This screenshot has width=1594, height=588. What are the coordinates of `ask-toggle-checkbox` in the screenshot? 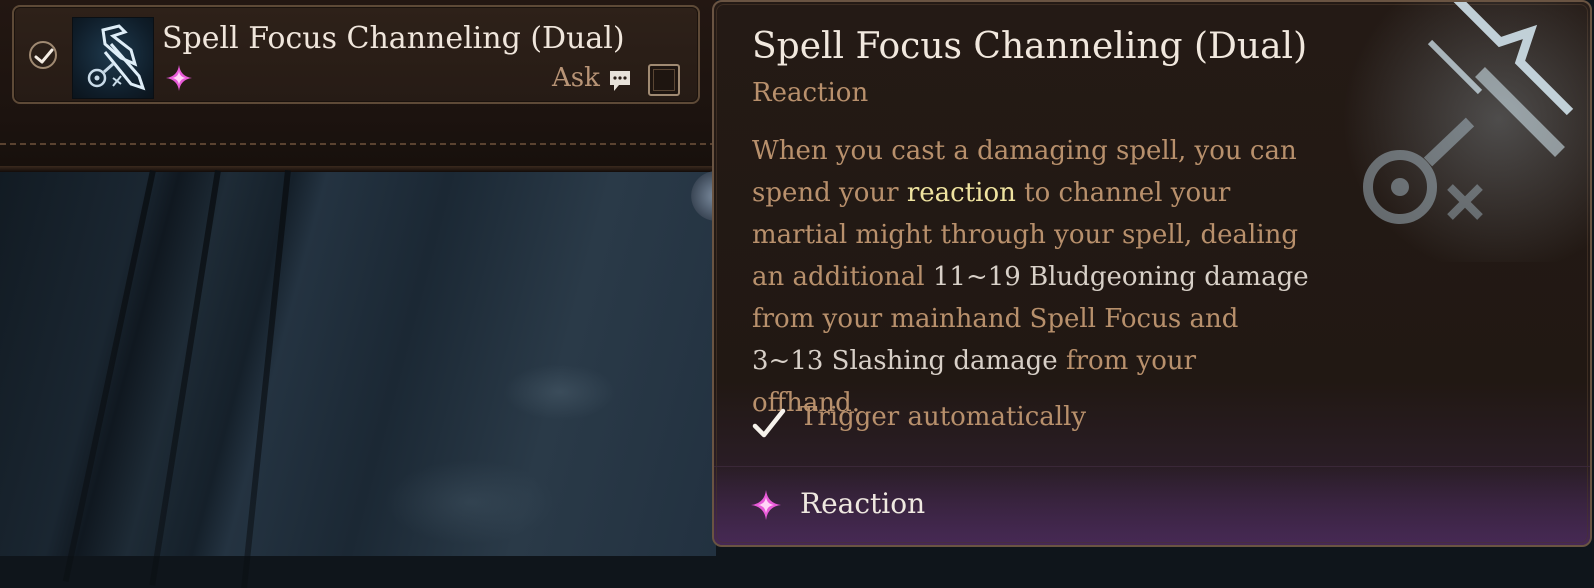 It's located at (664, 80).